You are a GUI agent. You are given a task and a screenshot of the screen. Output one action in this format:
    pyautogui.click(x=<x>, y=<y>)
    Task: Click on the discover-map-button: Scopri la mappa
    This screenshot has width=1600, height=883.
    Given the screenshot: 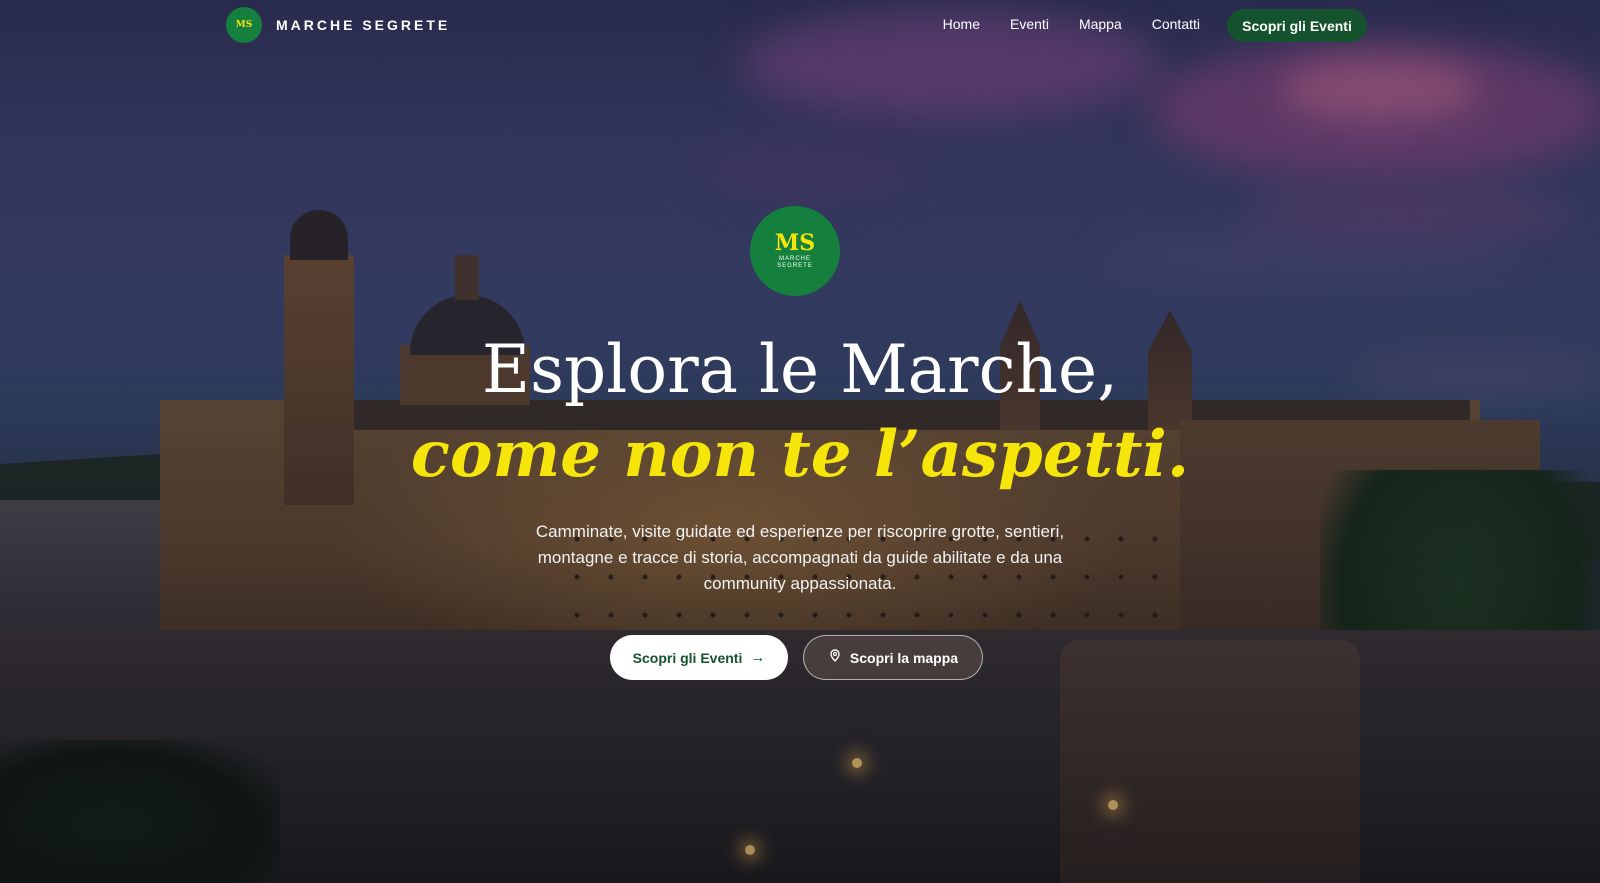 What is the action you would take?
    pyautogui.click(x=893, y=657)
    